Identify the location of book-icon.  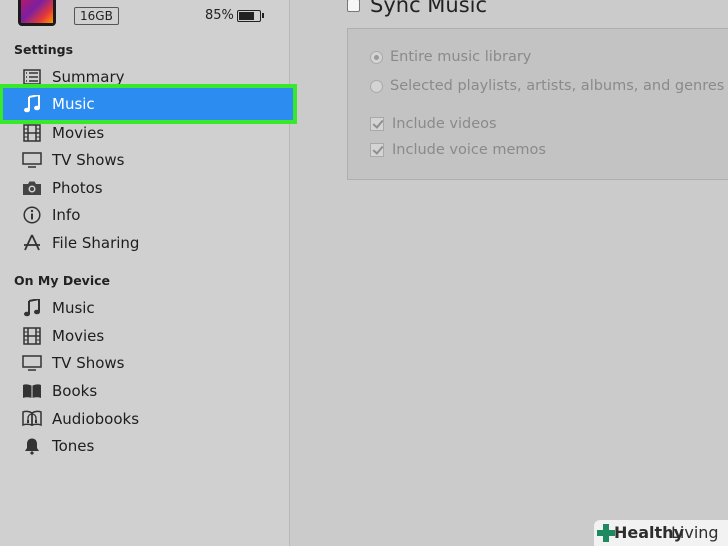
(32, 391).